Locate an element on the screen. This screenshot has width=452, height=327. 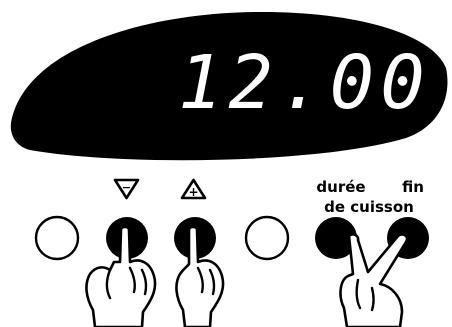
fin-label: fin is located at coordinates (413, 187).